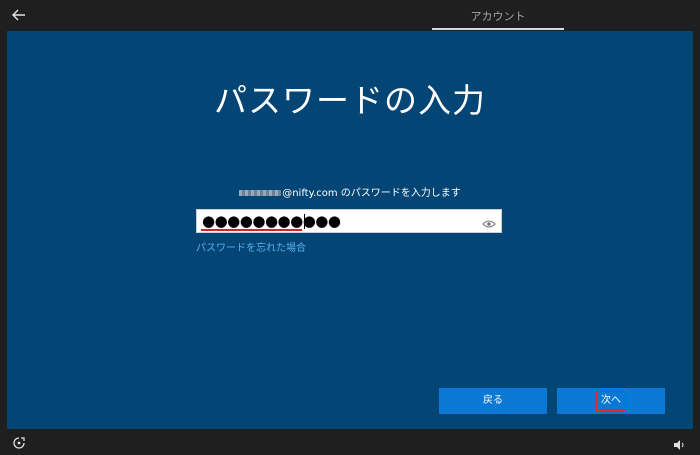  Describe the element at coordinates (349, 221) in the screenshot. I see `password-field: ●●●●●●●●●●●` at that location.